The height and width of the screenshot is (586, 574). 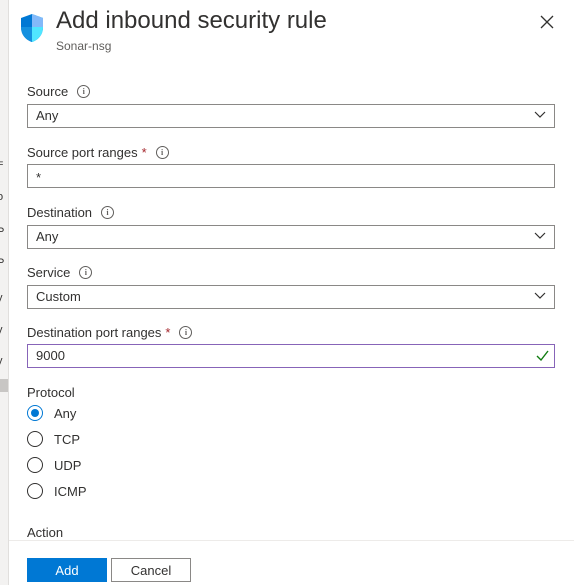 What do you see at coordinates (58, 296) in the screenshot?
I see `service-value: Custom` at bounding box center [58, 296].